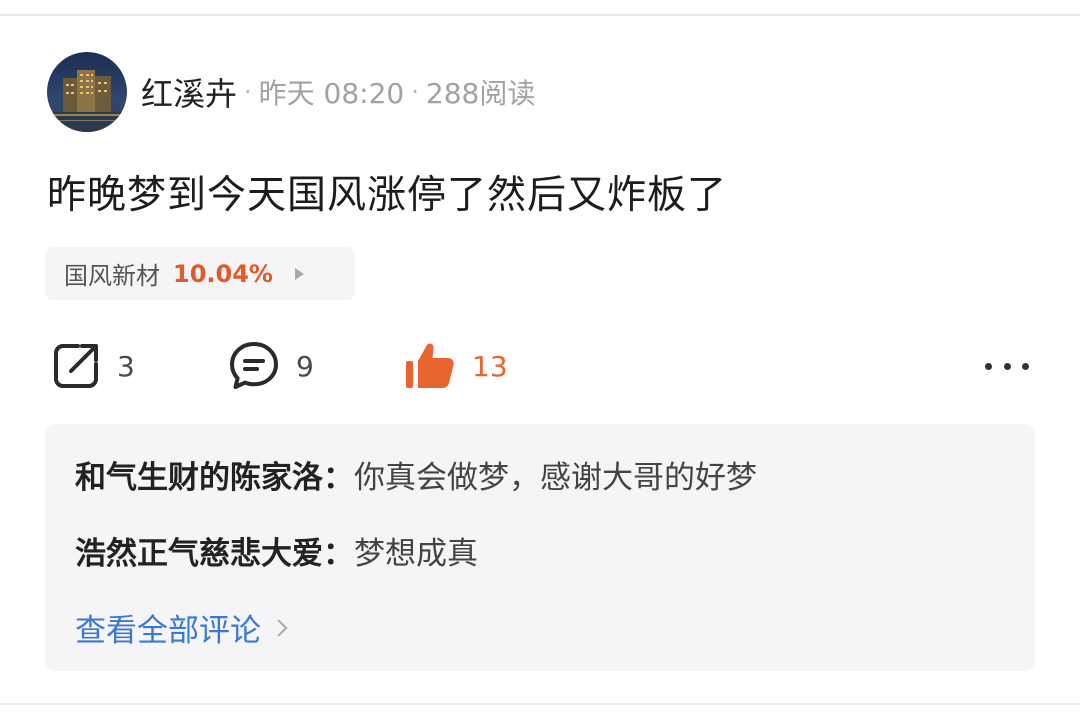 This screenshot has width=1080, height=728. I want to click on like-button: 13, so click(456, 366).